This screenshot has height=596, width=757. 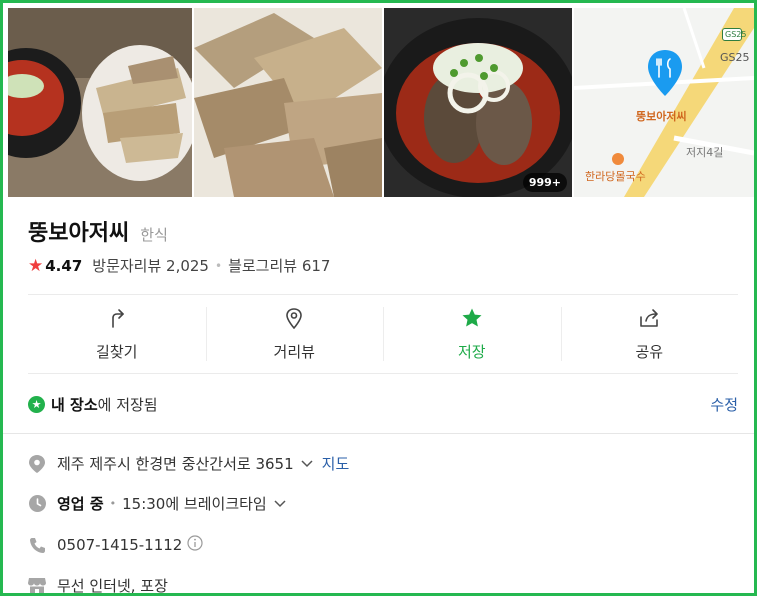 I want to click on info-icon, so click(x=195, y=545).